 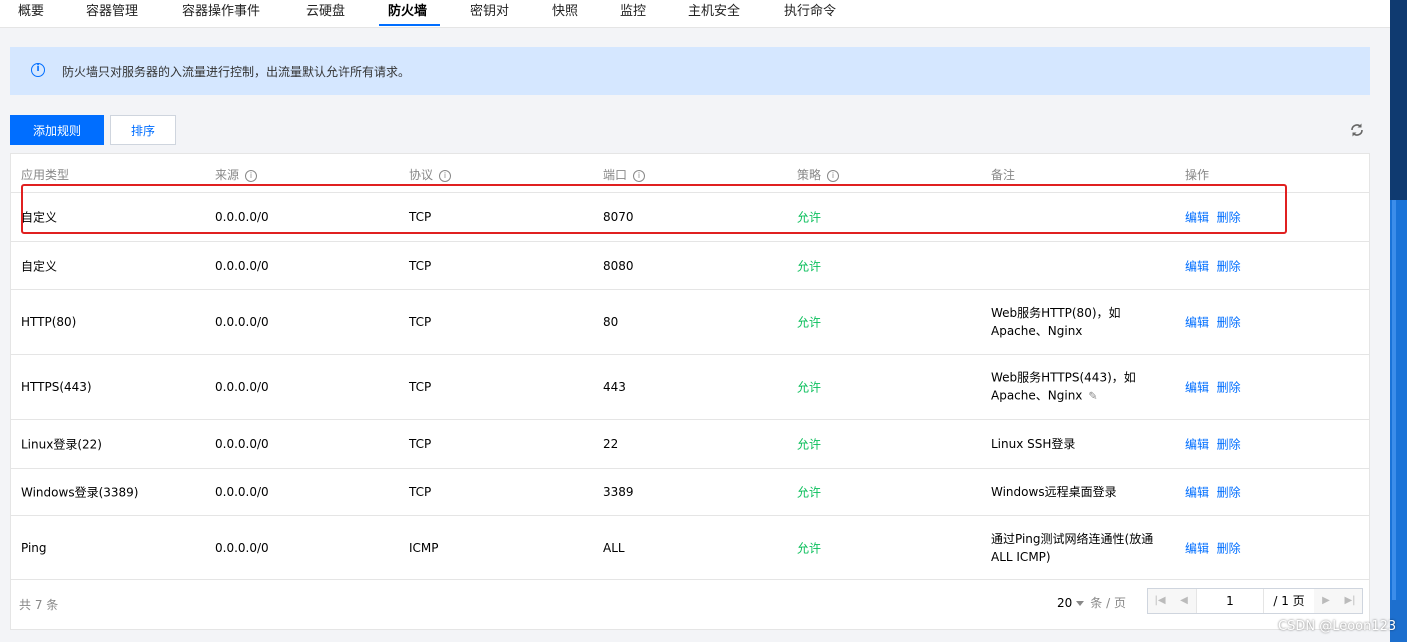 What do you see at coordinates (1184, 601) in the screenshot?
I see `prev-page-icon: ◀` at bounding box center [1184, 601].